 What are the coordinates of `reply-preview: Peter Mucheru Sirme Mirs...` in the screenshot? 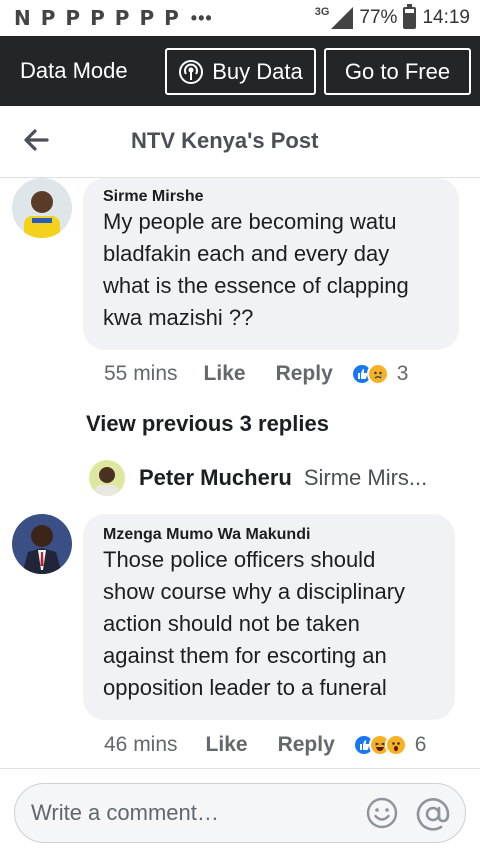 It's located at (269, 478).